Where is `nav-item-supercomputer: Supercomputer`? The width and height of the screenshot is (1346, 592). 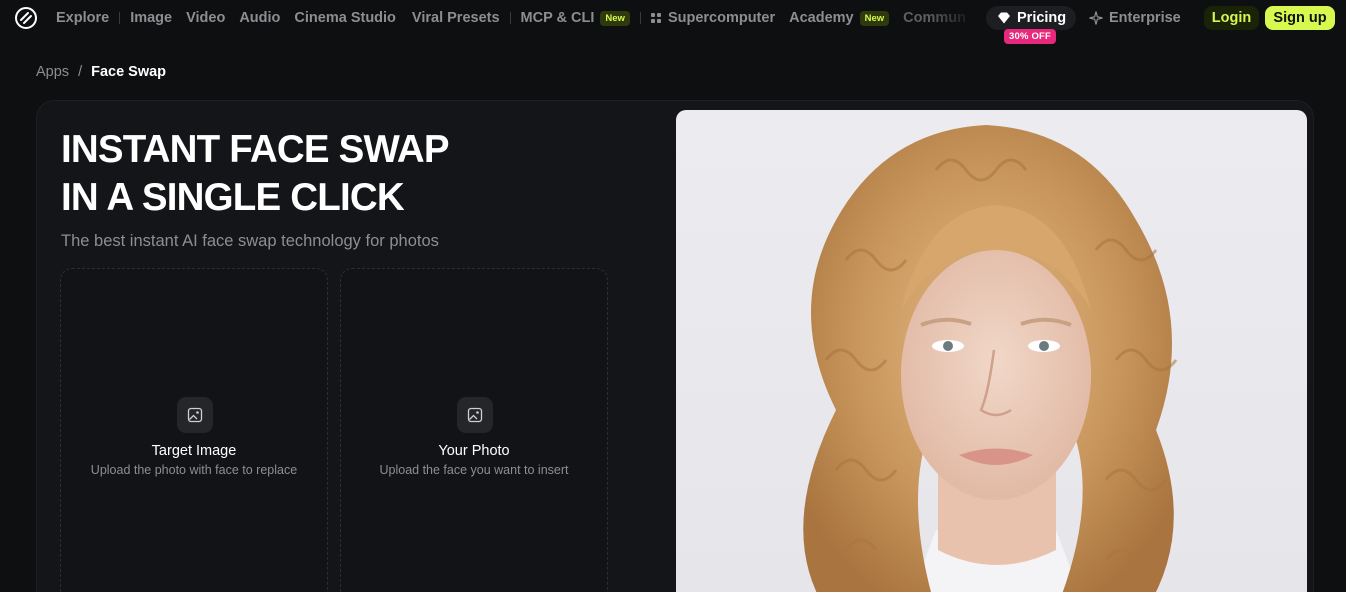
nav-item-supercomputer: Supercomputer is located at coordinates (713, 18).